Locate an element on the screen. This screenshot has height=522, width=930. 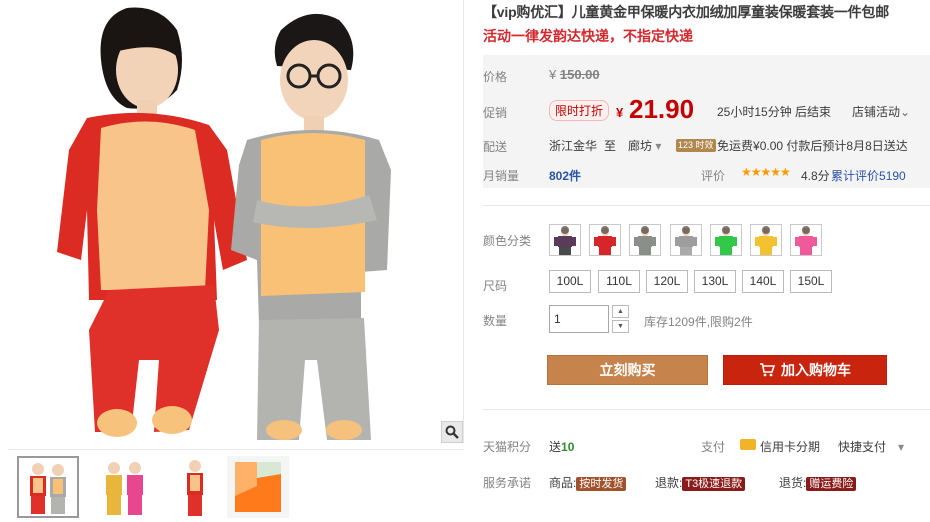
sales-unit: 件 is located at coordinates (575, 176).